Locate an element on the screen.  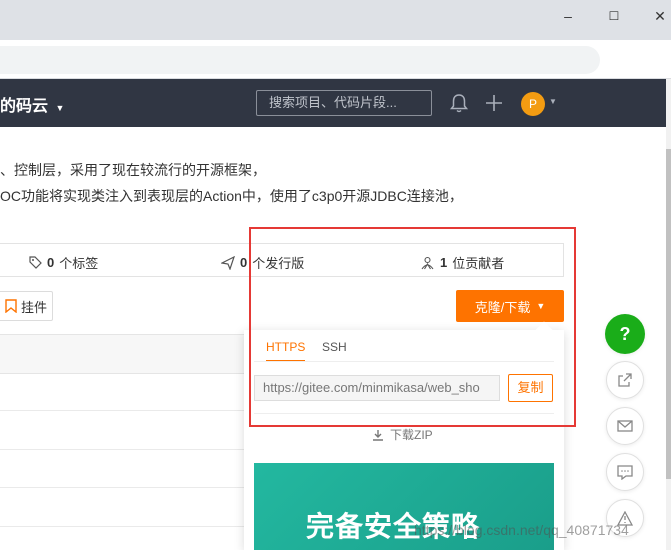
watermark: https://blog.csdn.net/qq_40871734 is located at coordinates (521, 530).